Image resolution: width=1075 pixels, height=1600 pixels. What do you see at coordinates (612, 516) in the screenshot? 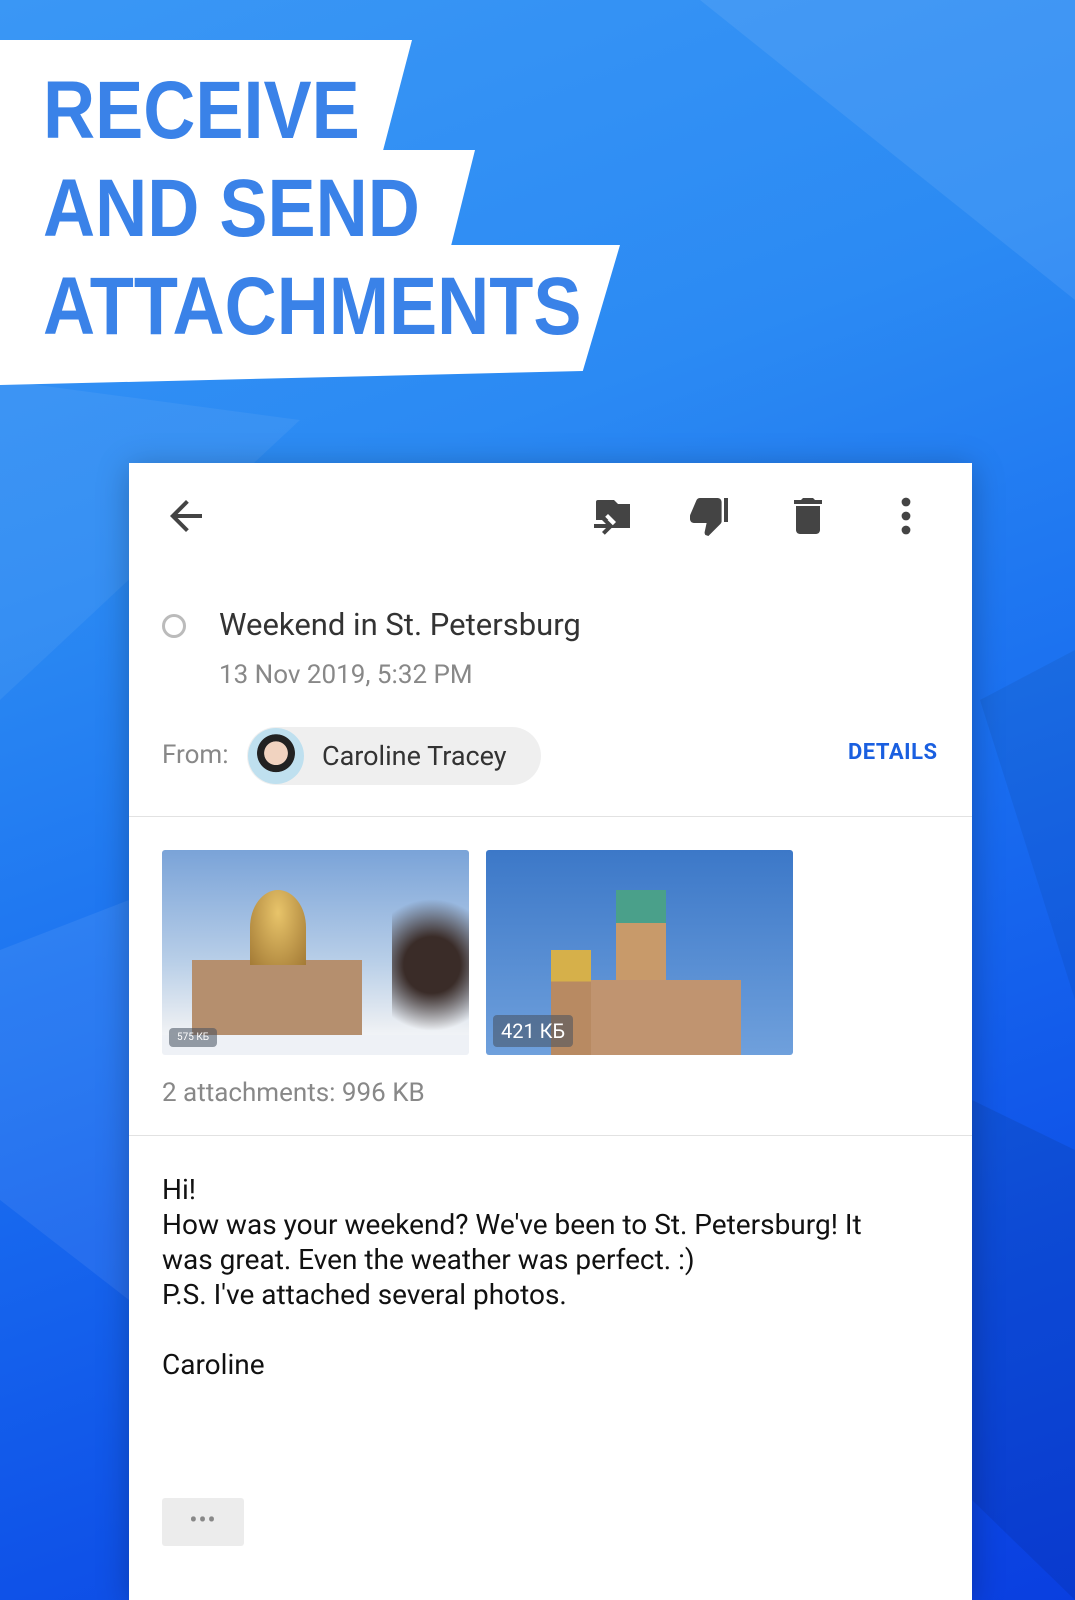
I see `move-to-folder-icon` at bounding box center [612, 516].